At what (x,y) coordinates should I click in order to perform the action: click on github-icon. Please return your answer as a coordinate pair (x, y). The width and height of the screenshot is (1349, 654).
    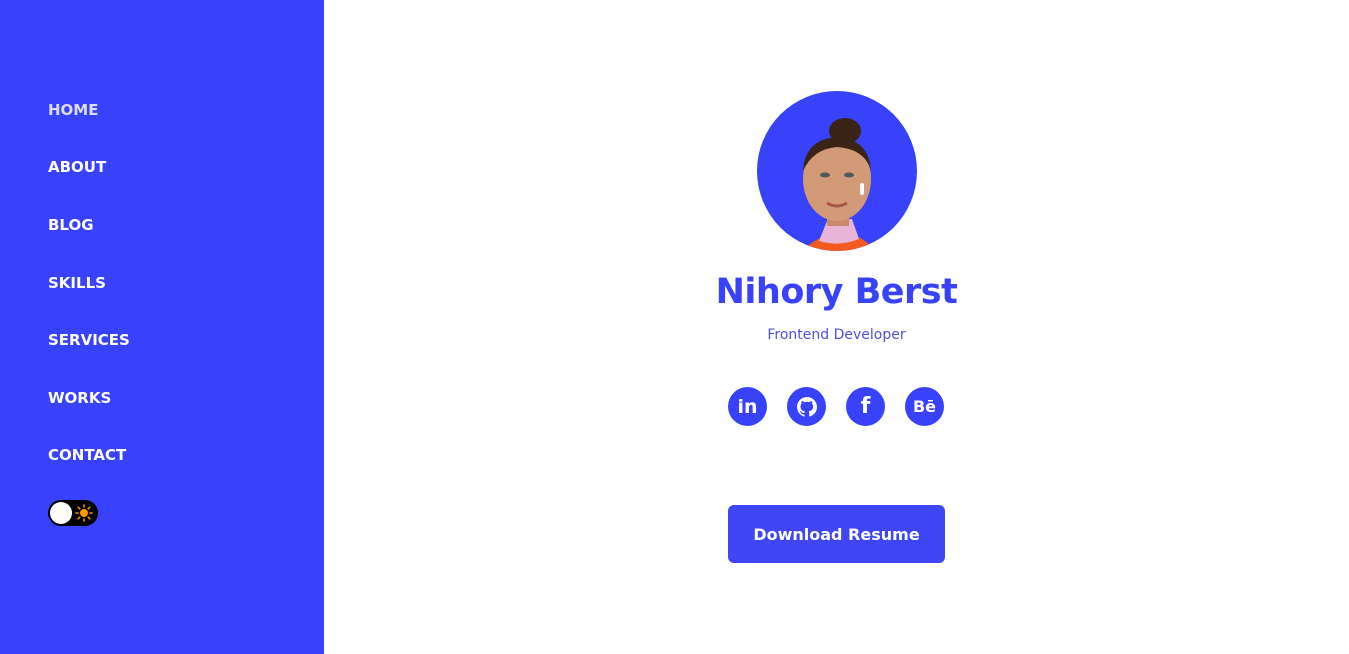
    Looking at the image, I should click on (806, 406).